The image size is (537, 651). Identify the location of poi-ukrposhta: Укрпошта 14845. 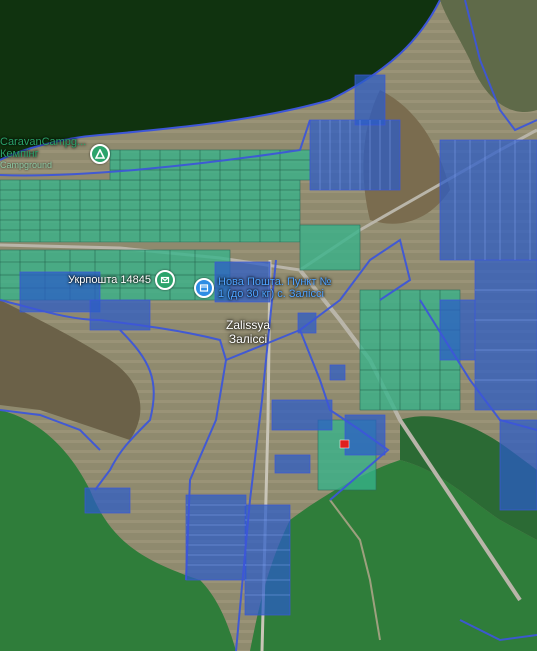
(121, 280).